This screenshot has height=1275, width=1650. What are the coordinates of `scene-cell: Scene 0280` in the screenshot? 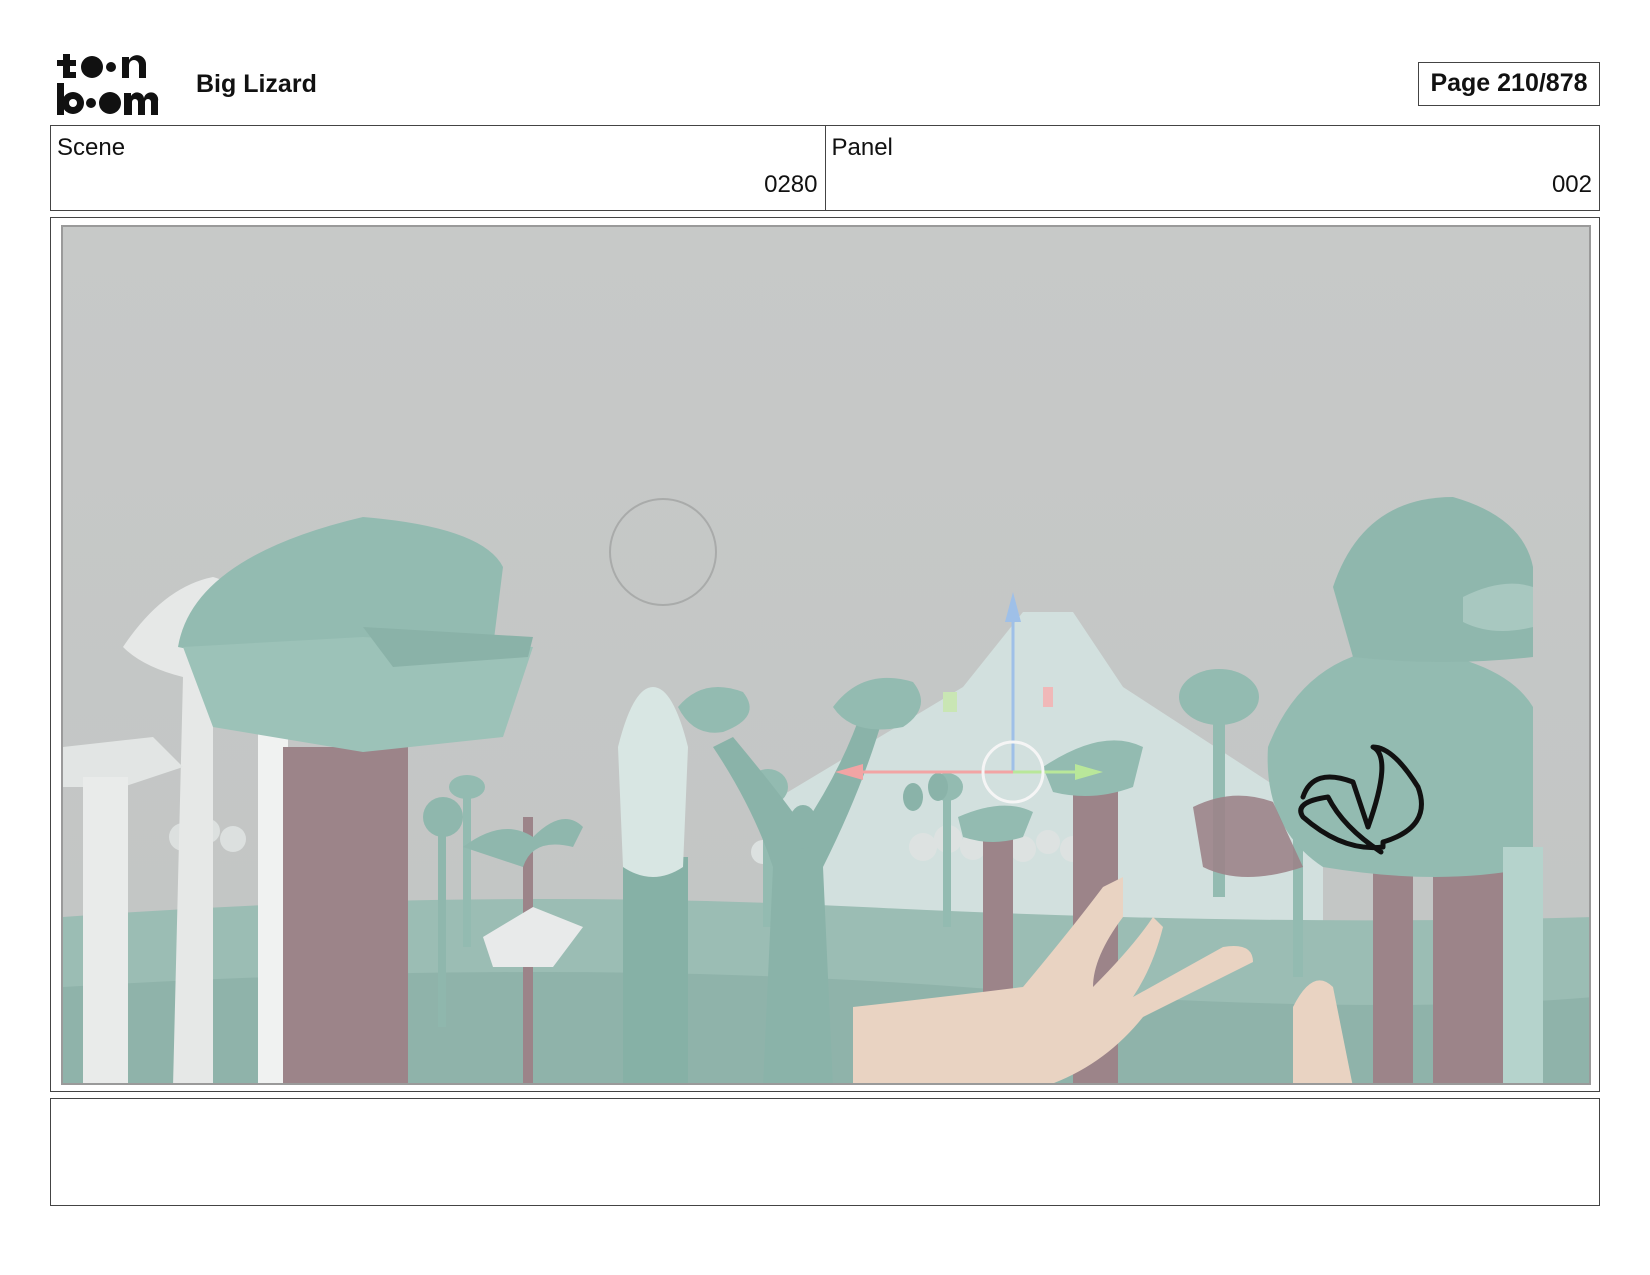 It's located at (438, 168).